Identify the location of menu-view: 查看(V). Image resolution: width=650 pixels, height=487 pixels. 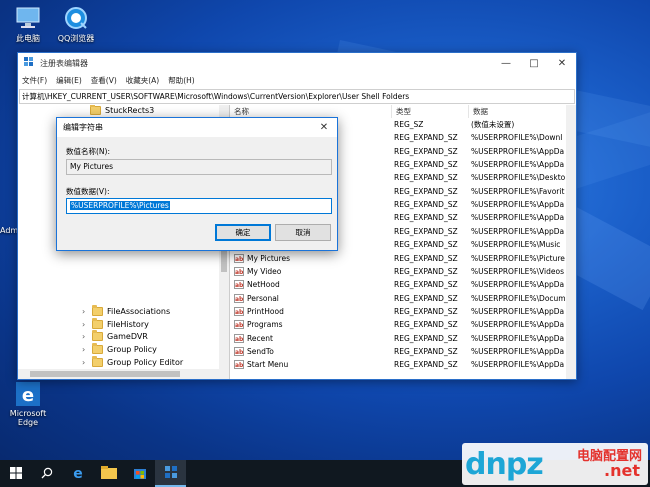
(104, 80).